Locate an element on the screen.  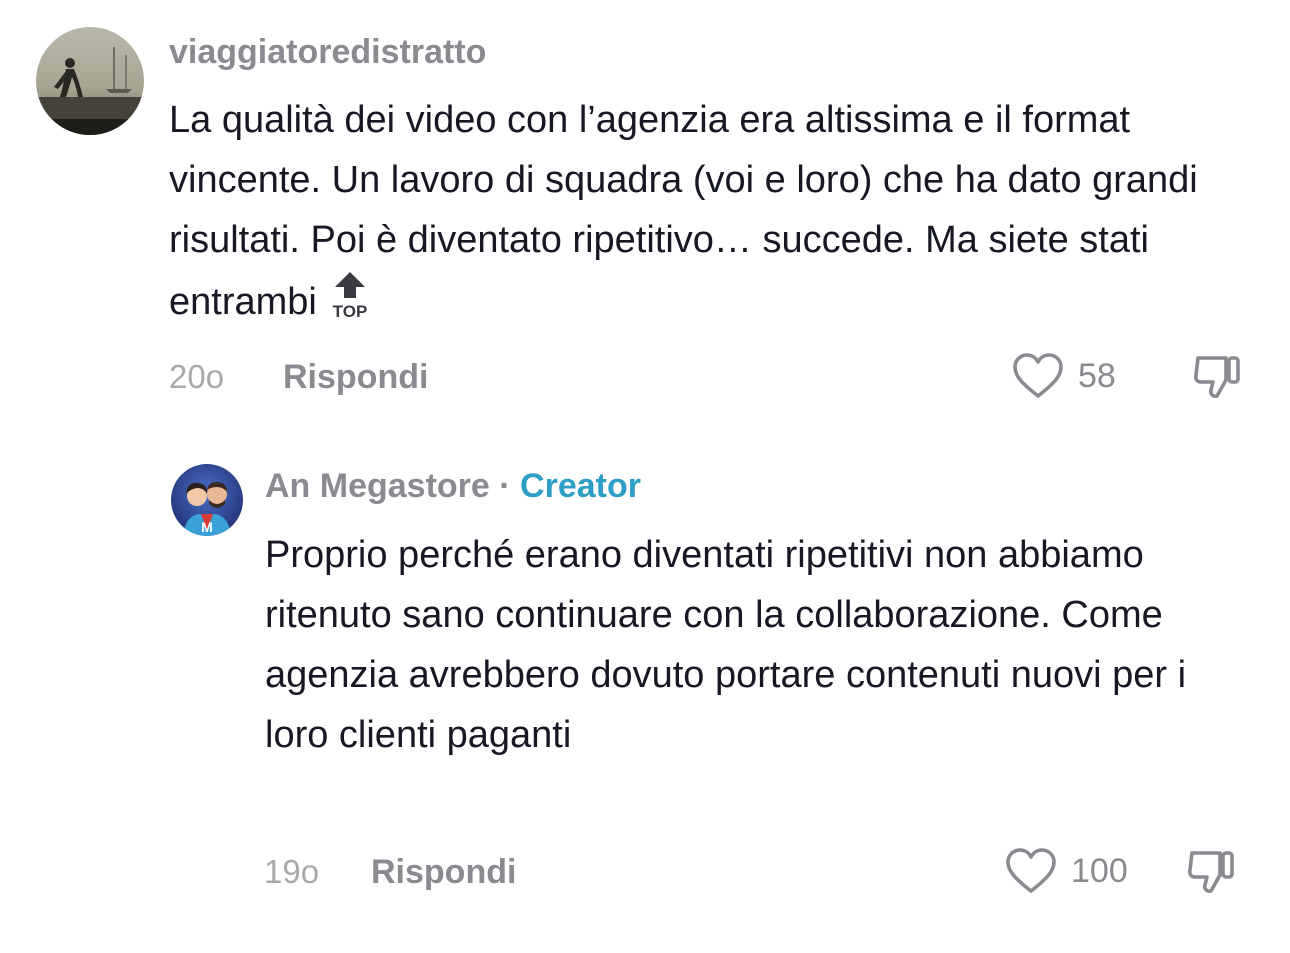
comment-timestamp: 20o is located at coordinates (197, 376).